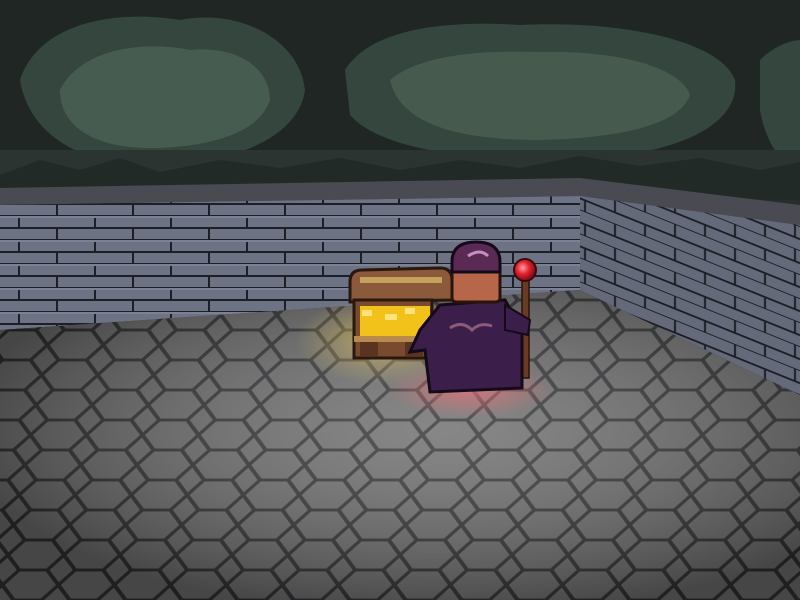 This screenshot has height=600, width=800. What do you see at coordinates (476, 257) in the screenshot?
I see `wizard-hat` at bounding box center [476, 257].